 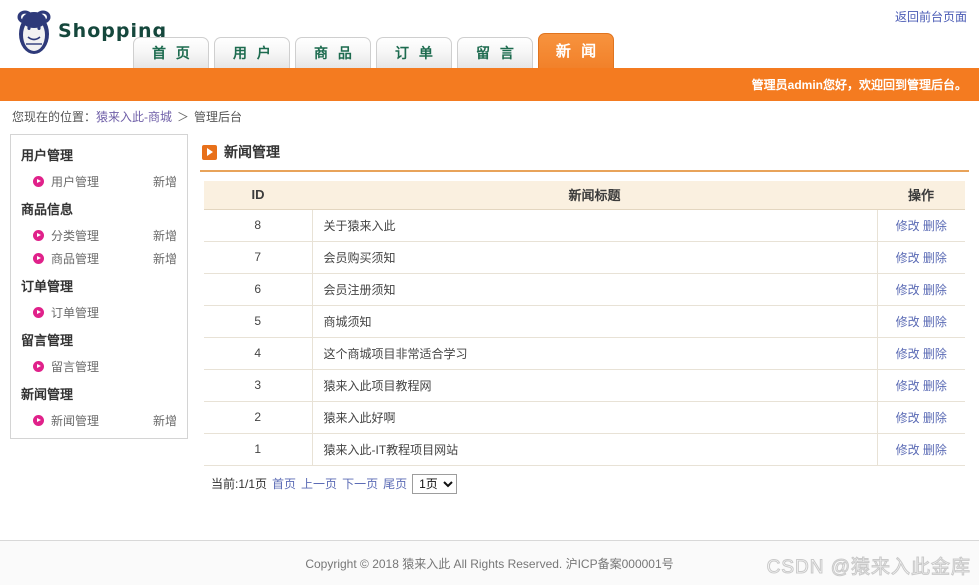 I want to click on tab-users: 用 户, so click(x=252, y=52).